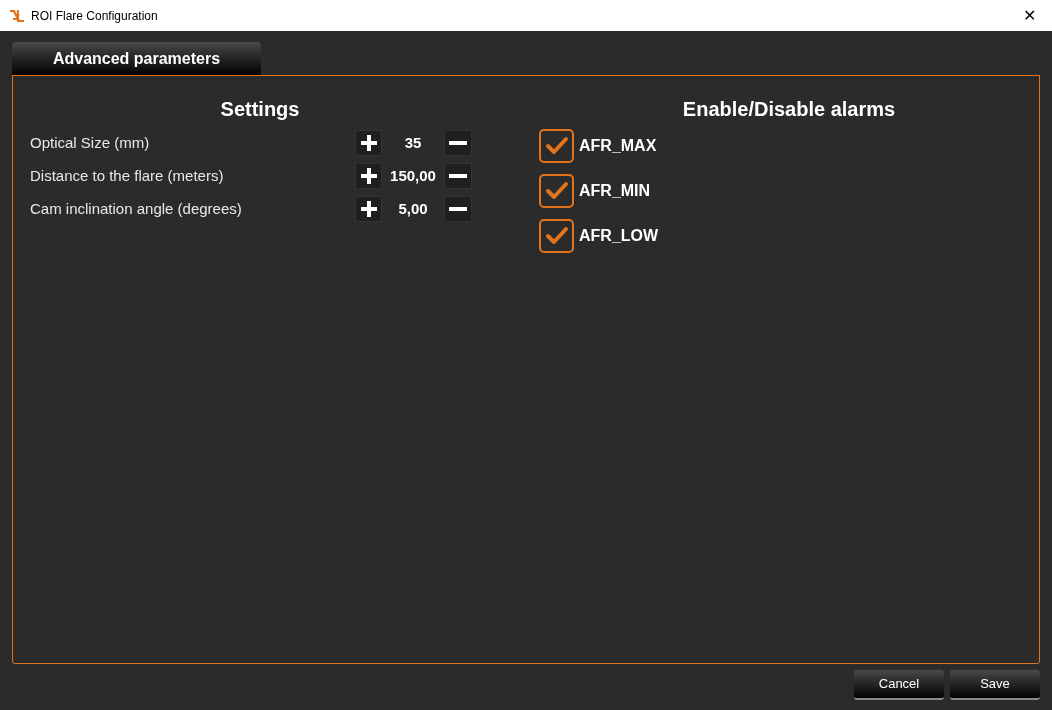 The height and width of the screenshot is (710, 1052). What do you see at coordinates (789, 109) in the screenshot?
I see `section-heading: Enable/Disable alarms` at bounding box center [789, 109].